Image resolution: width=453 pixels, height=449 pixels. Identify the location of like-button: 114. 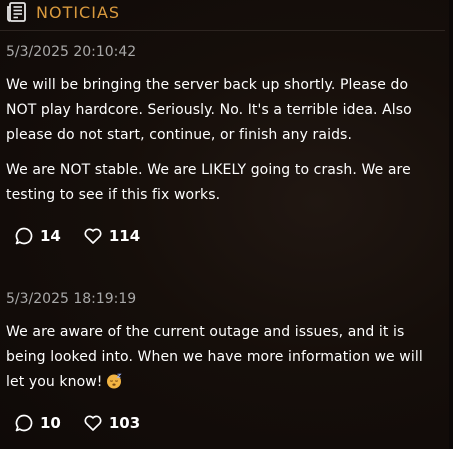
(111, 236).